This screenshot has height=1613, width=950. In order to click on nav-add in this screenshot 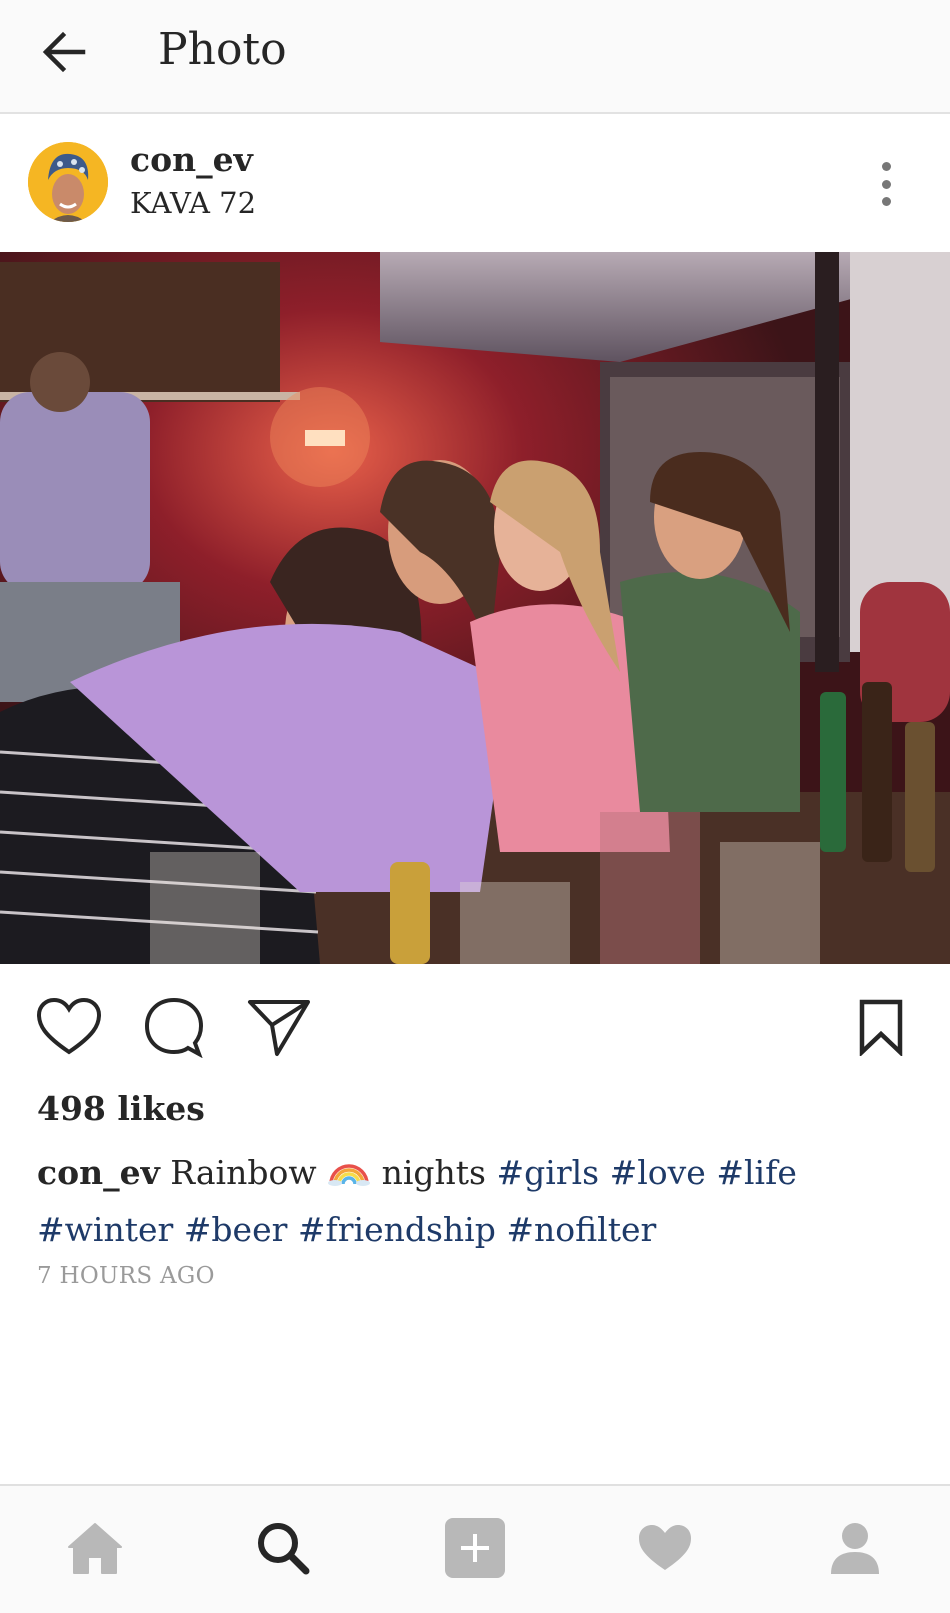, I will do `click(475, 1548)`.